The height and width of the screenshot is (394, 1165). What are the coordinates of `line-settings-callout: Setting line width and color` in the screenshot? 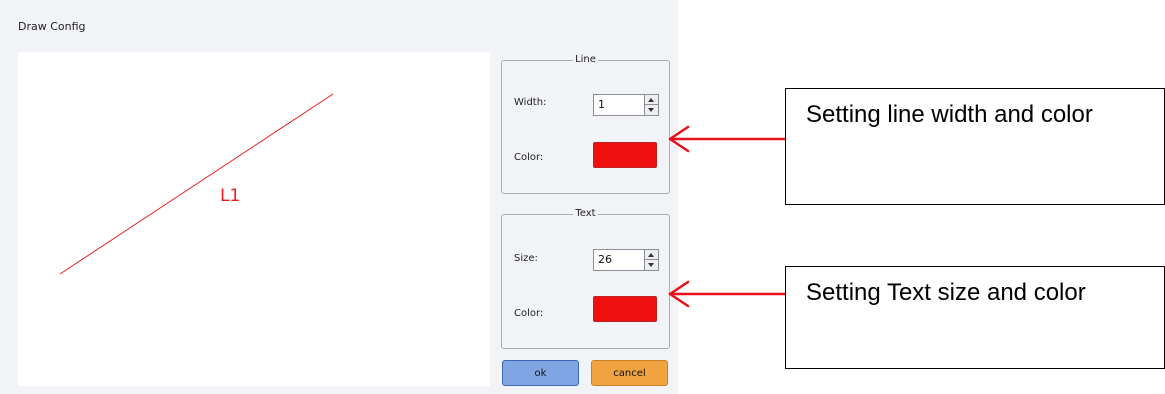 It's located at (975, 146).